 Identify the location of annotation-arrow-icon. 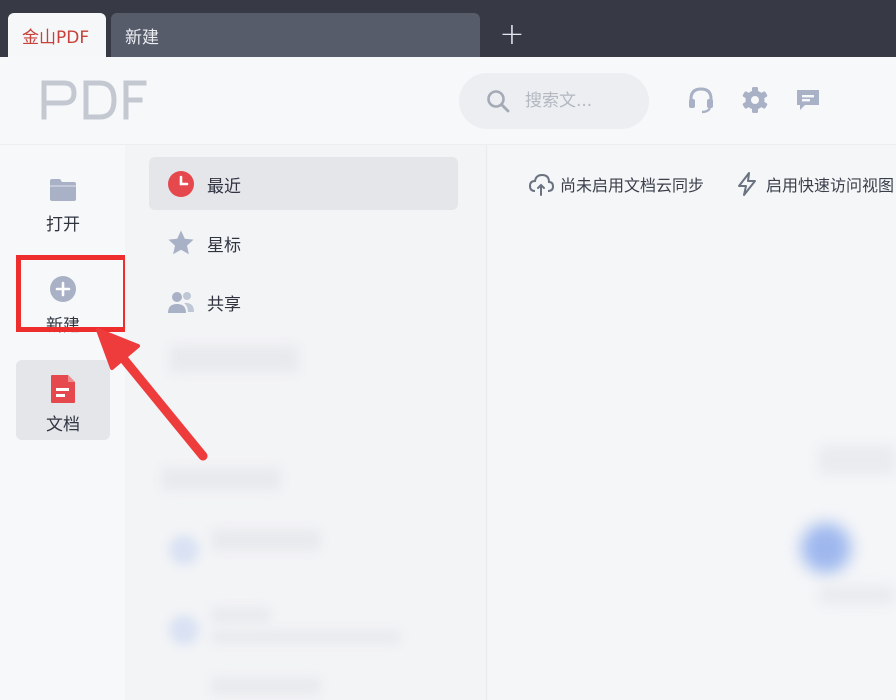
(152, 394).